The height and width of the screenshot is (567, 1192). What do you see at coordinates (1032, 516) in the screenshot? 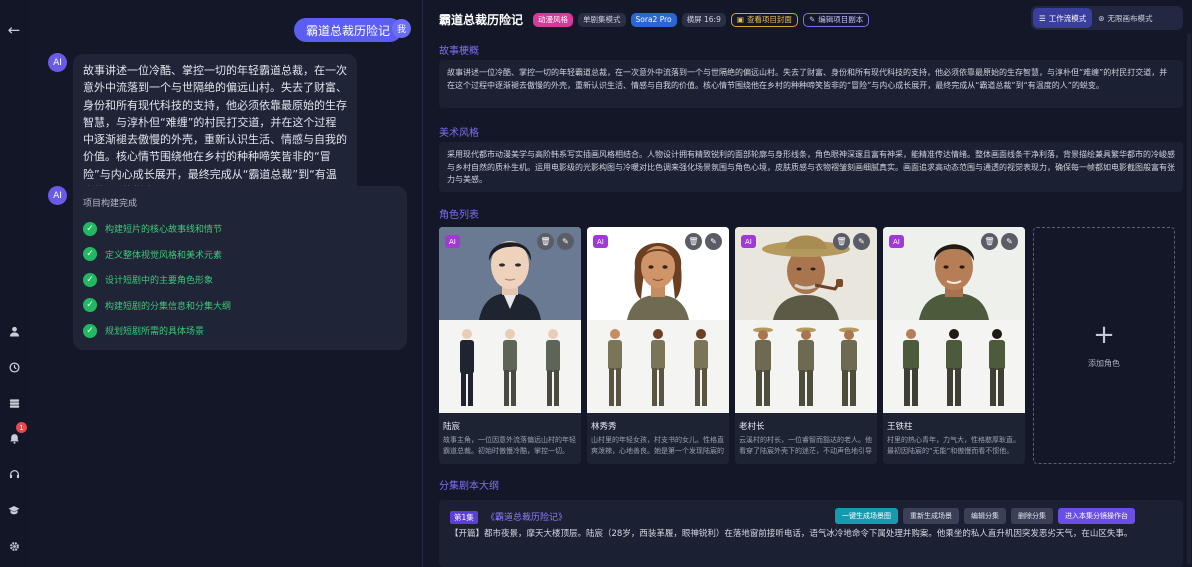
I see `delete-episode-button: 删除分集` at bounding box center [1032, 516].